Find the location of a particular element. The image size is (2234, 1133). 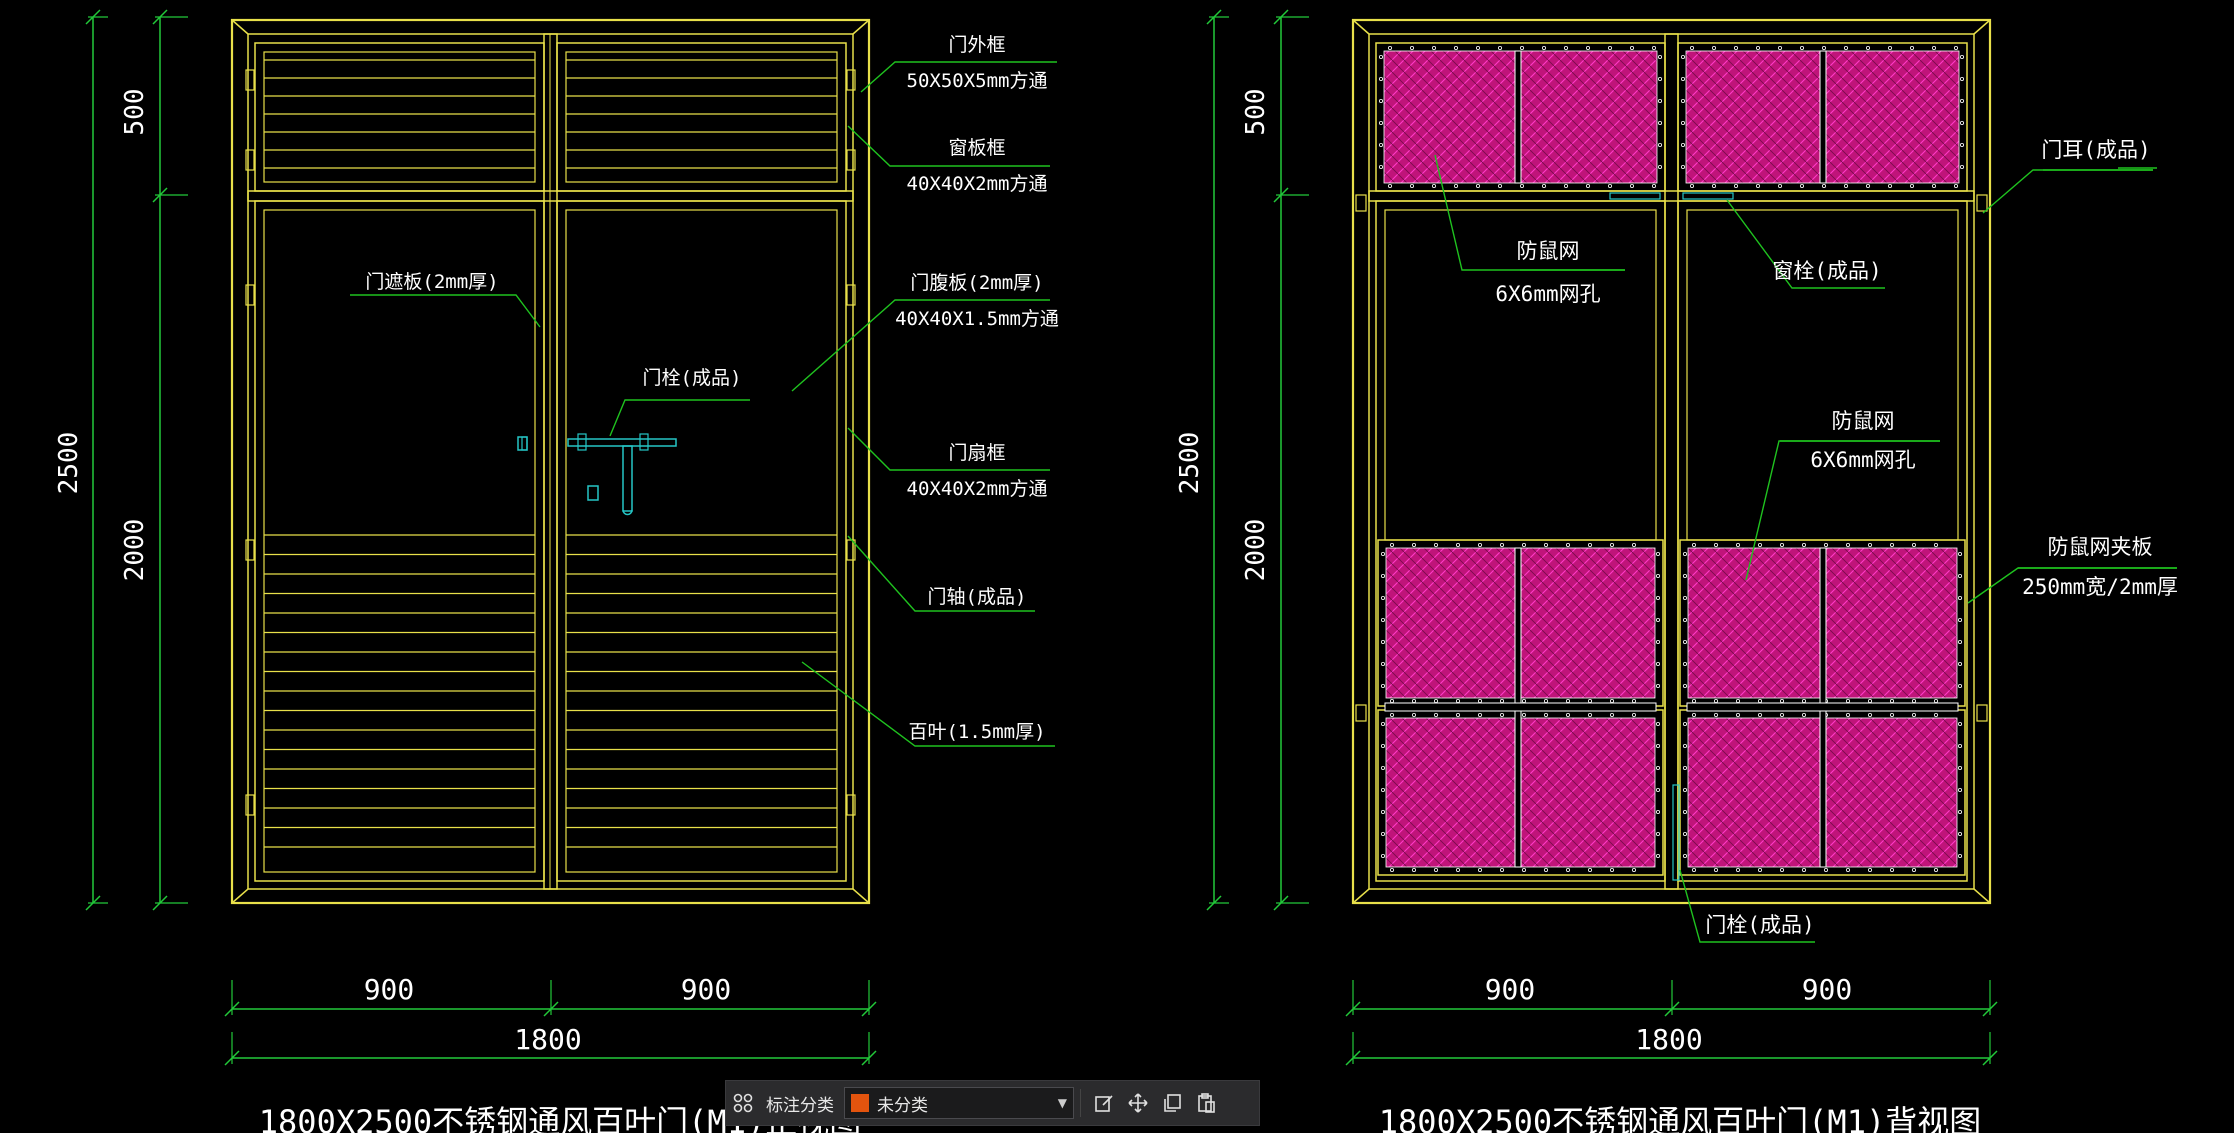

front-dim-w-total: 1800 is located at coordinates (547, 1039).